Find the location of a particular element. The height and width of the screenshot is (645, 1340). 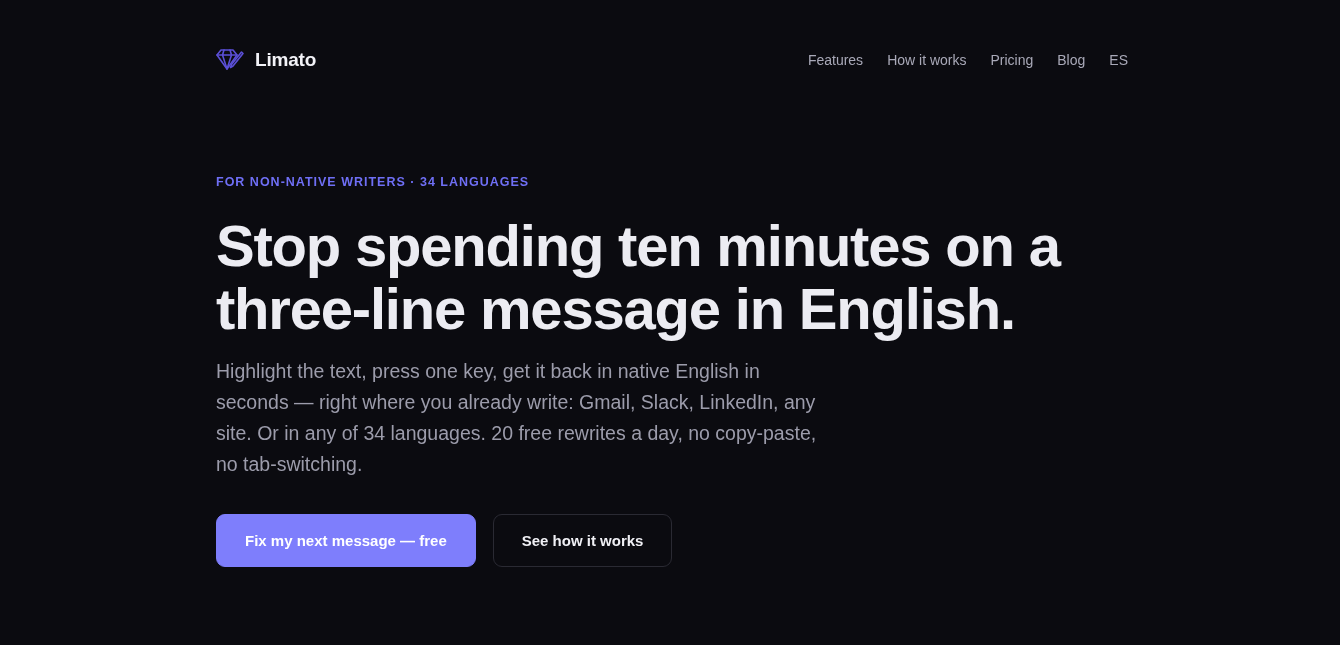

nav-link: How it works is located at coordinates (927, 60).